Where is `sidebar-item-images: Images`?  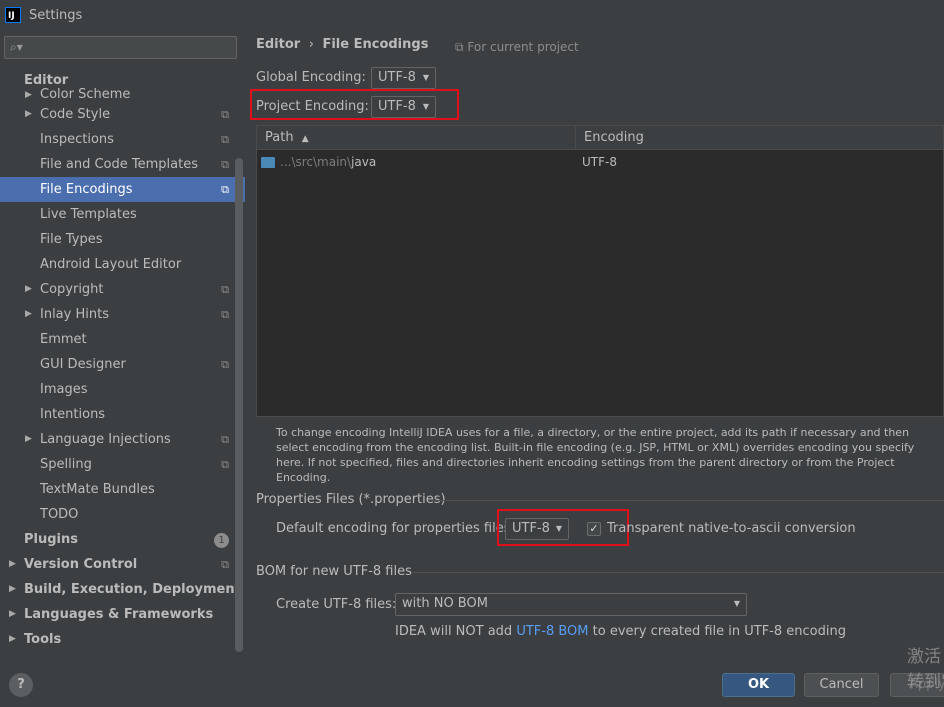 sidebar-item-images: Images is located at coordinates (122, 389).